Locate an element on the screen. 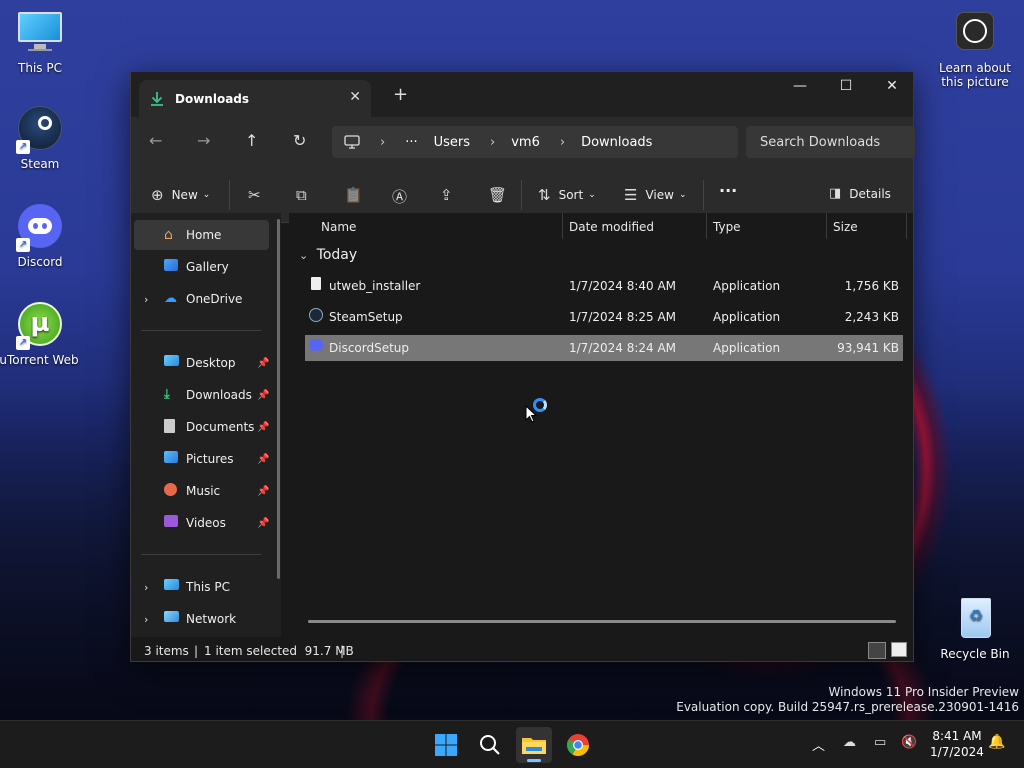  desktop-icon-discord: ↗ Discord is located at coordinates (40, 236).